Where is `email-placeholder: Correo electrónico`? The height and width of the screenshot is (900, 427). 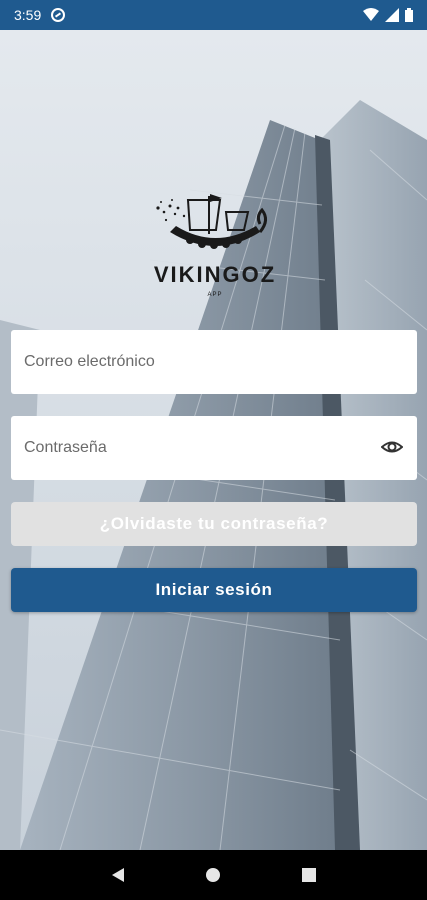 email-placeholder: Correo electrónico is located at coordinates (89, 361).